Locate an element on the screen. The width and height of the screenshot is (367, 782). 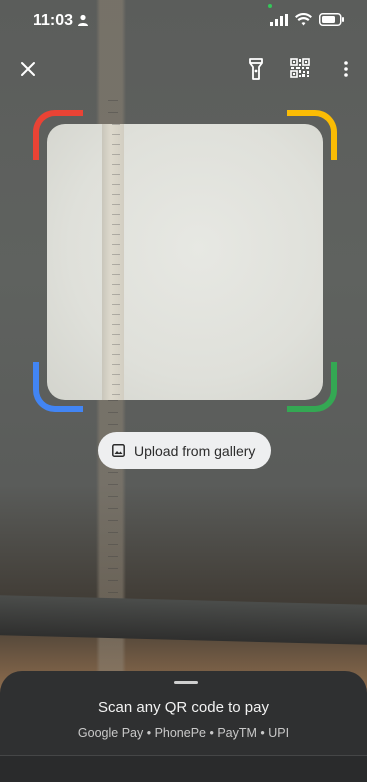
wifi-icon is located at coordinates (303, 19).